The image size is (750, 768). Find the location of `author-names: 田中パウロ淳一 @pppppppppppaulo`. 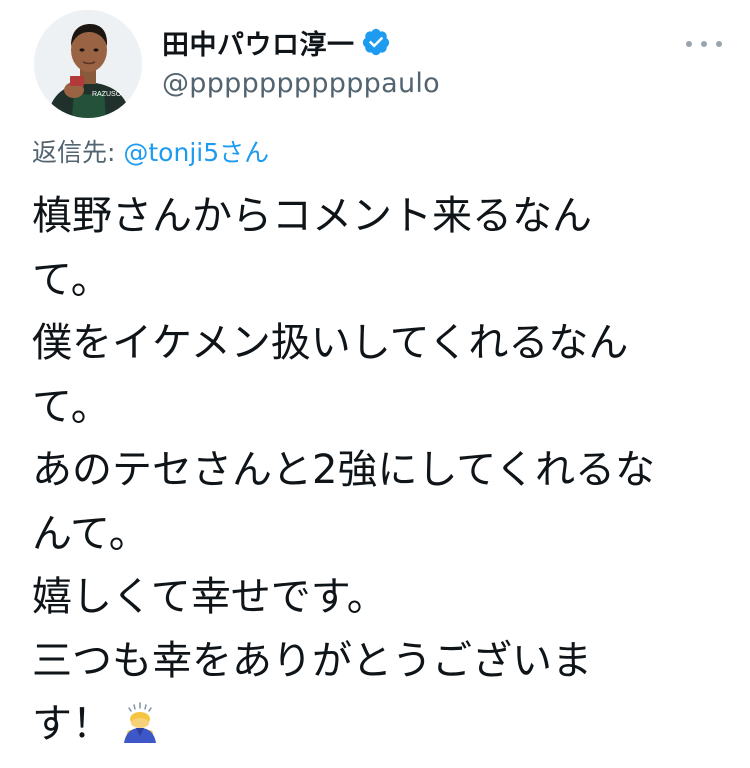

author-names: 田中パウロ淳一 @pppppppppppaulo is located at coordinates (301, 61).